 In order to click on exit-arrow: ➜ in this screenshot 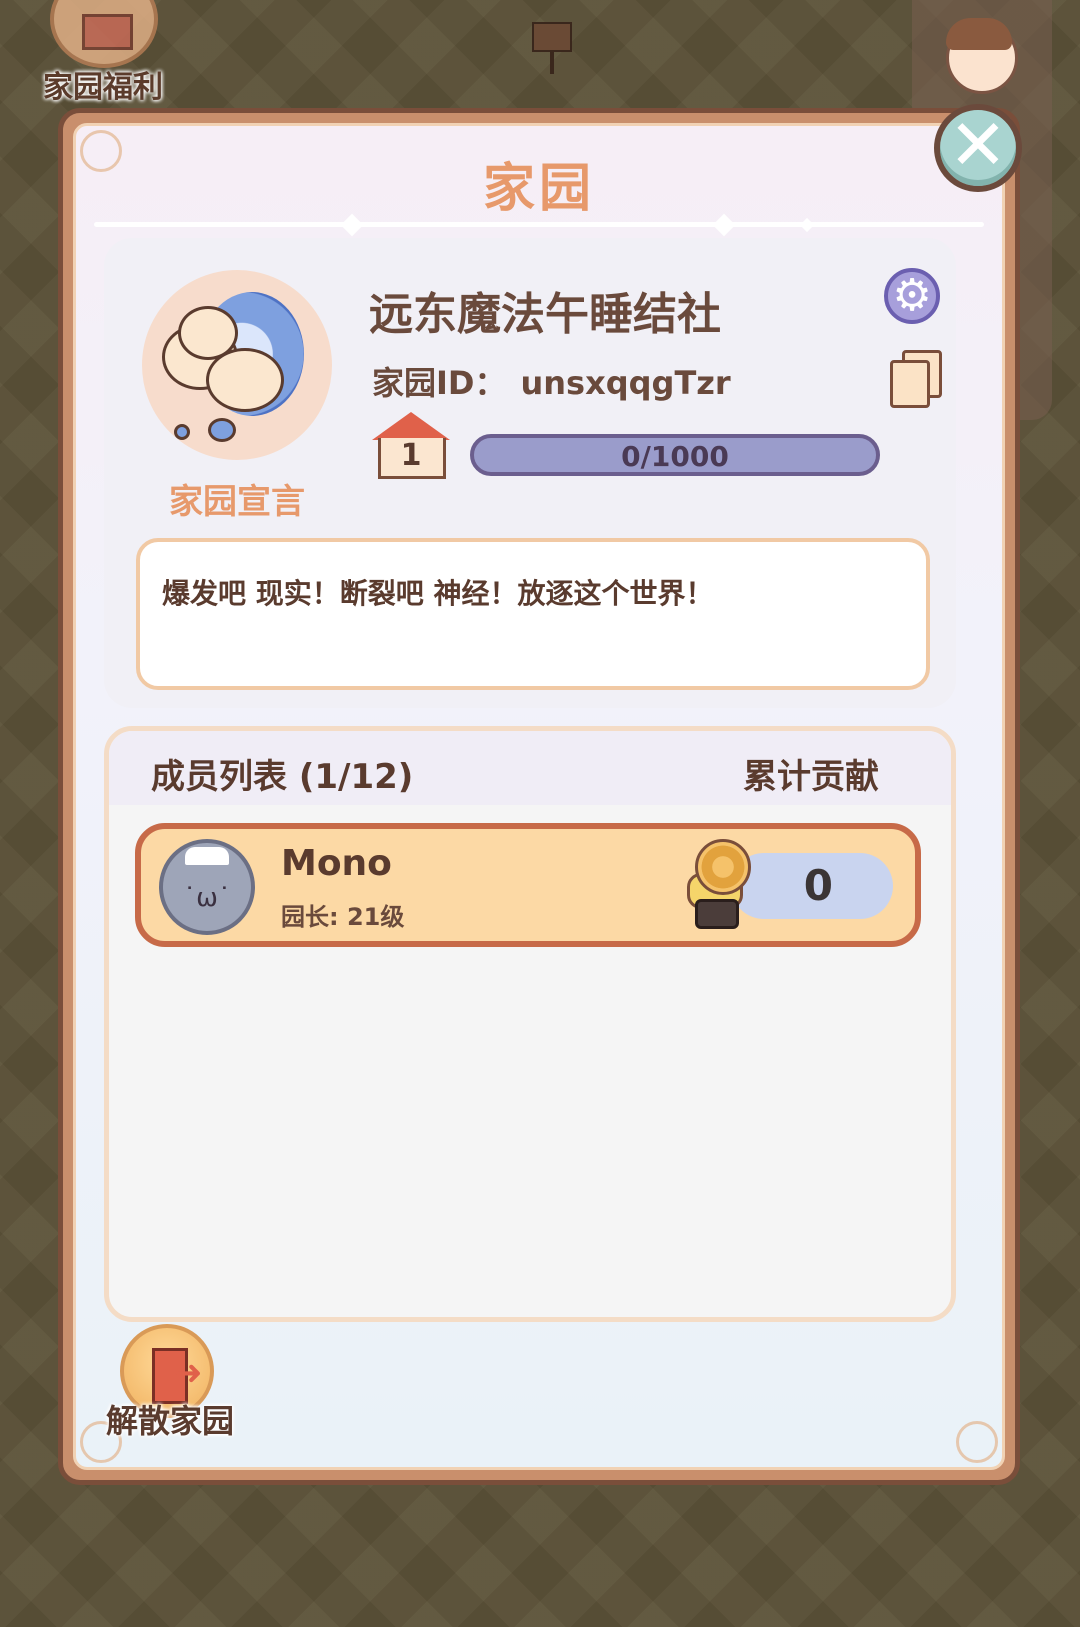, I will do `click(188, 1373)`.